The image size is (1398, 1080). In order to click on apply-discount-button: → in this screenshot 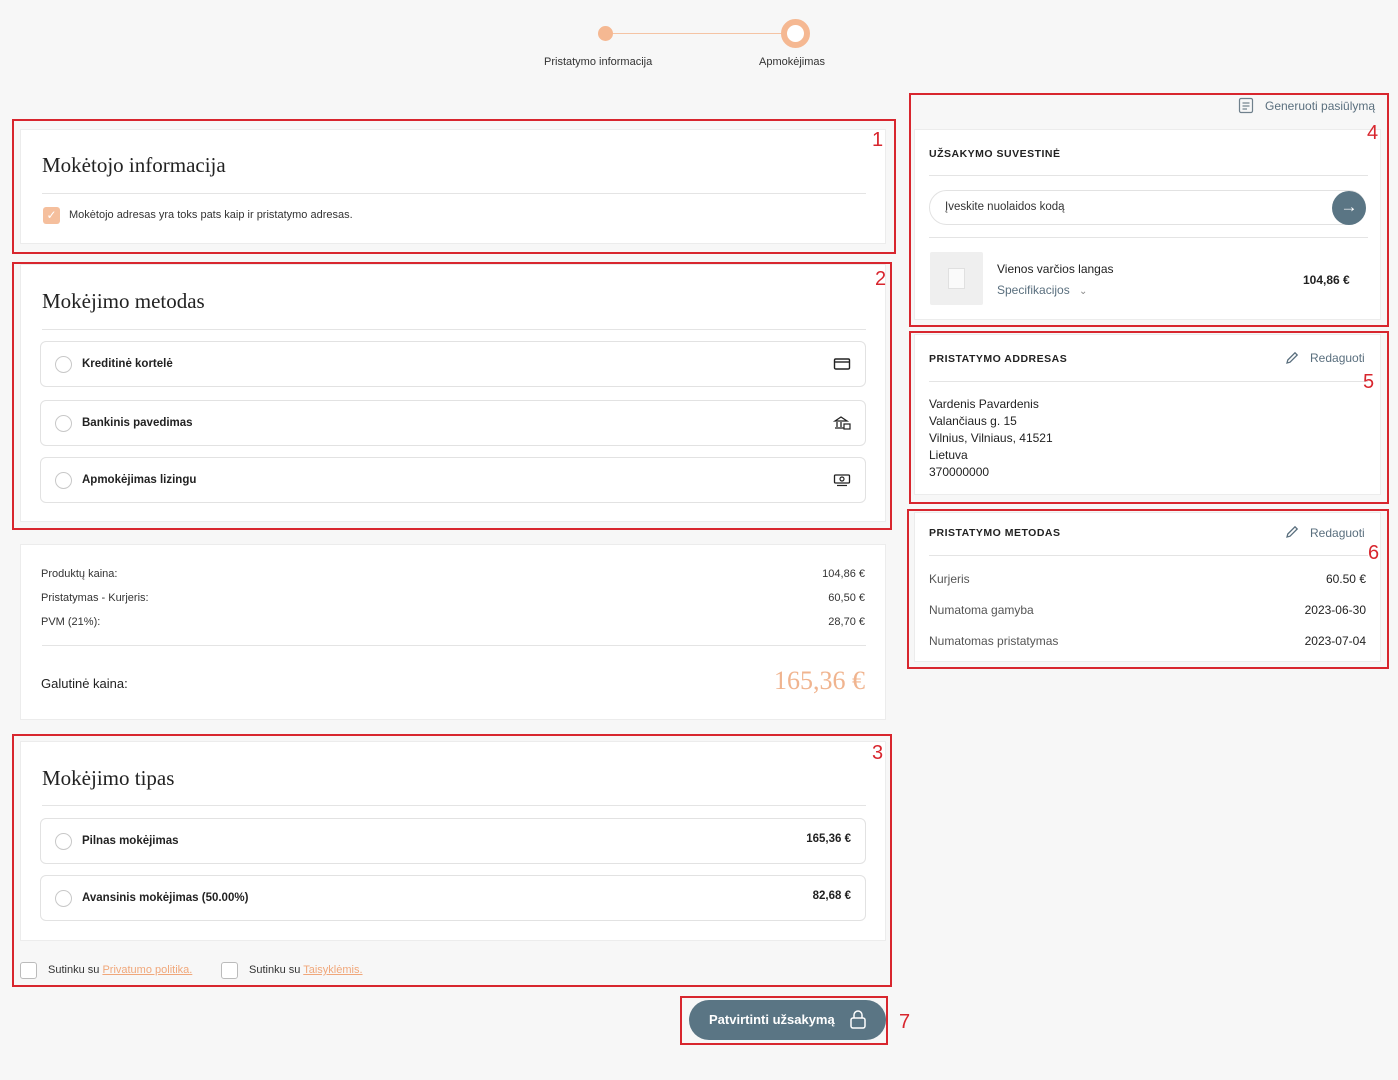, I will do `click(1349, 208)`.